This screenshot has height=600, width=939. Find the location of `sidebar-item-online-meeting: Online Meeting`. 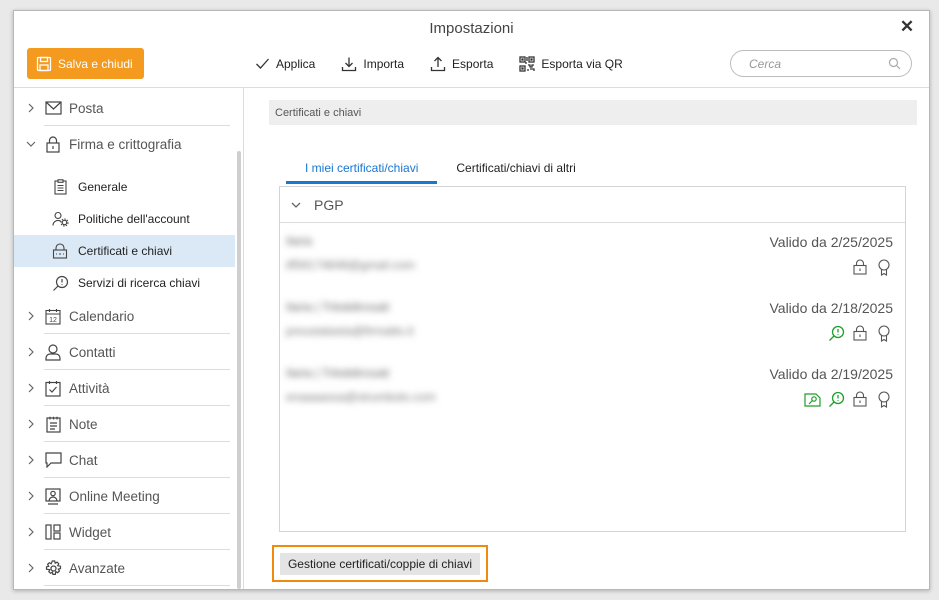

sidebar-item-online-meeting: Online Meeting is located at coordinates (122, 496).